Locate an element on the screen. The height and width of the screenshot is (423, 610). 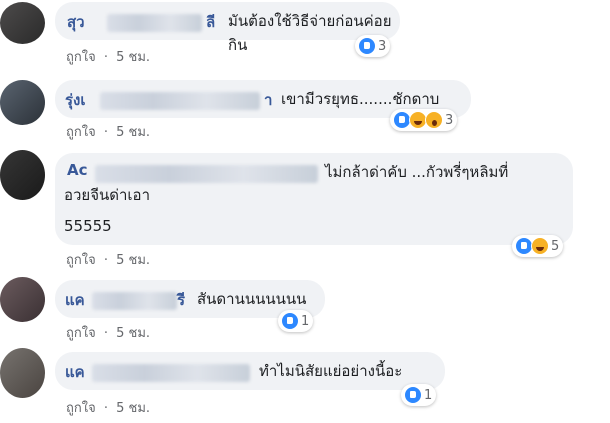
comment-bubble: สุว ลี มันต้องใช้วิธีจ่ายก่อนค่อยกิน is located at coordinates (227, 28).